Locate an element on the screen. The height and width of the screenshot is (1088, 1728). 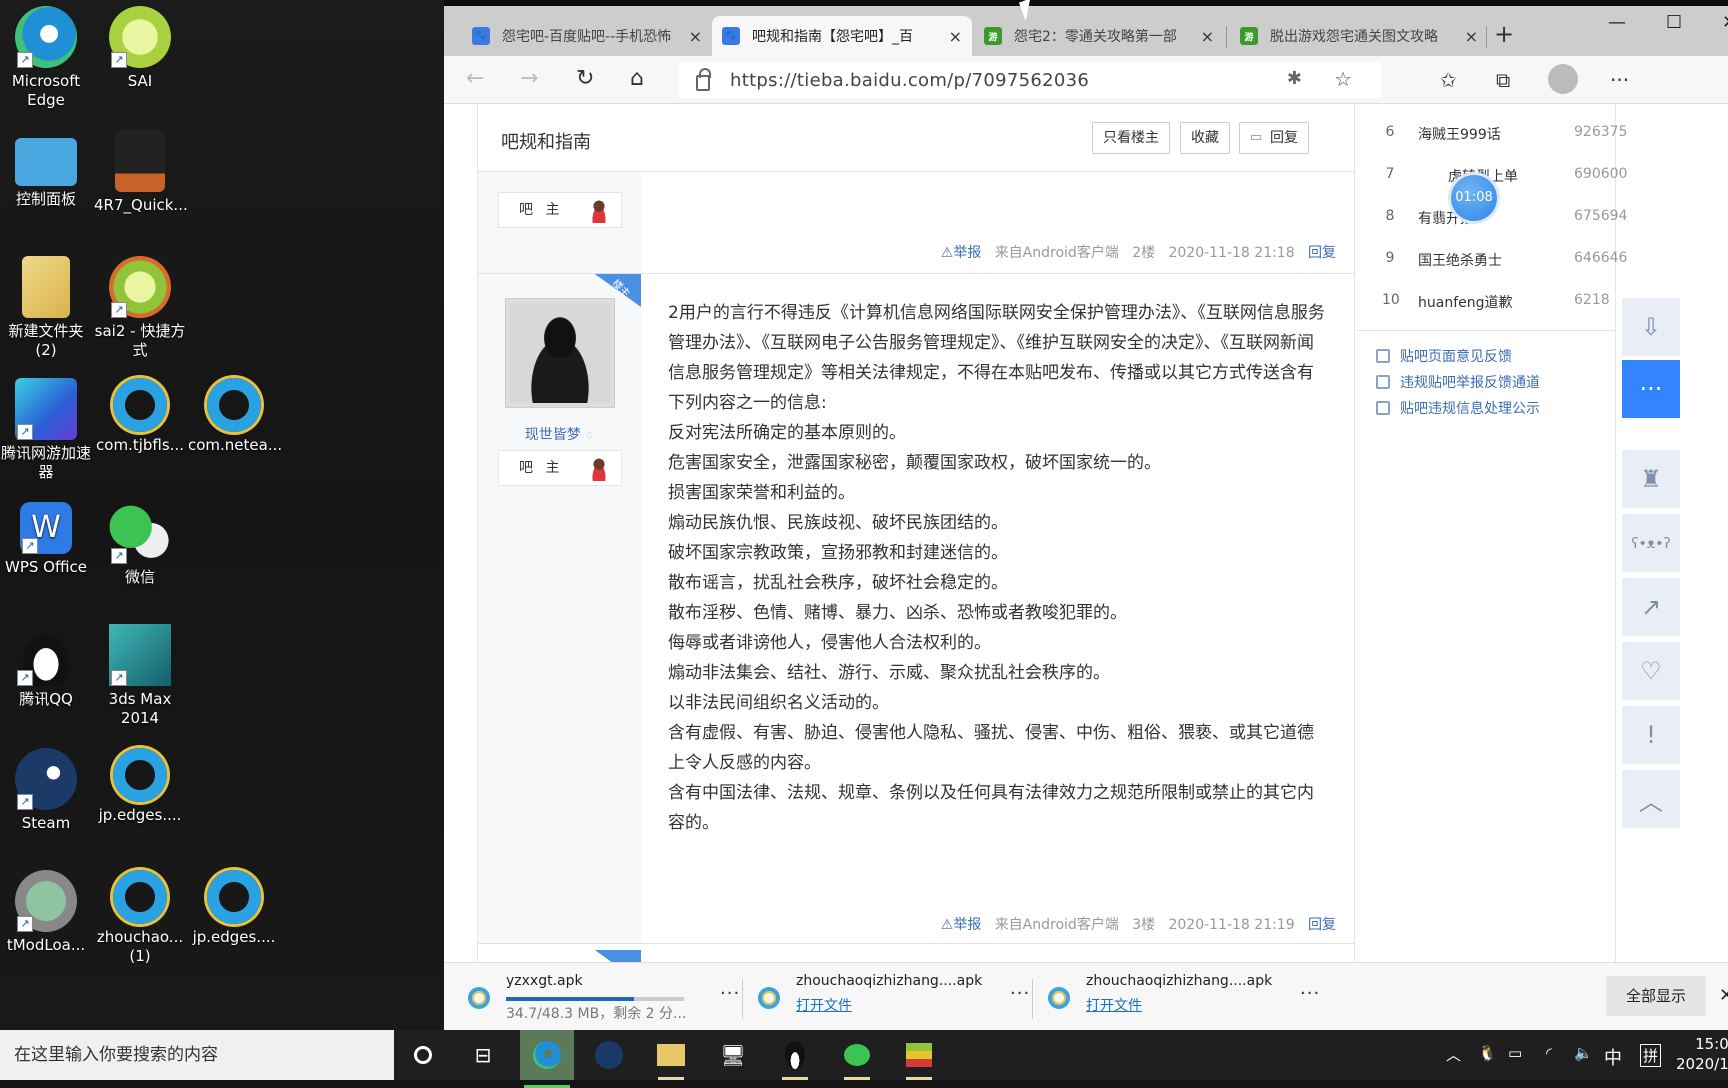
back-button: ← is located at coordinates (475, 78).